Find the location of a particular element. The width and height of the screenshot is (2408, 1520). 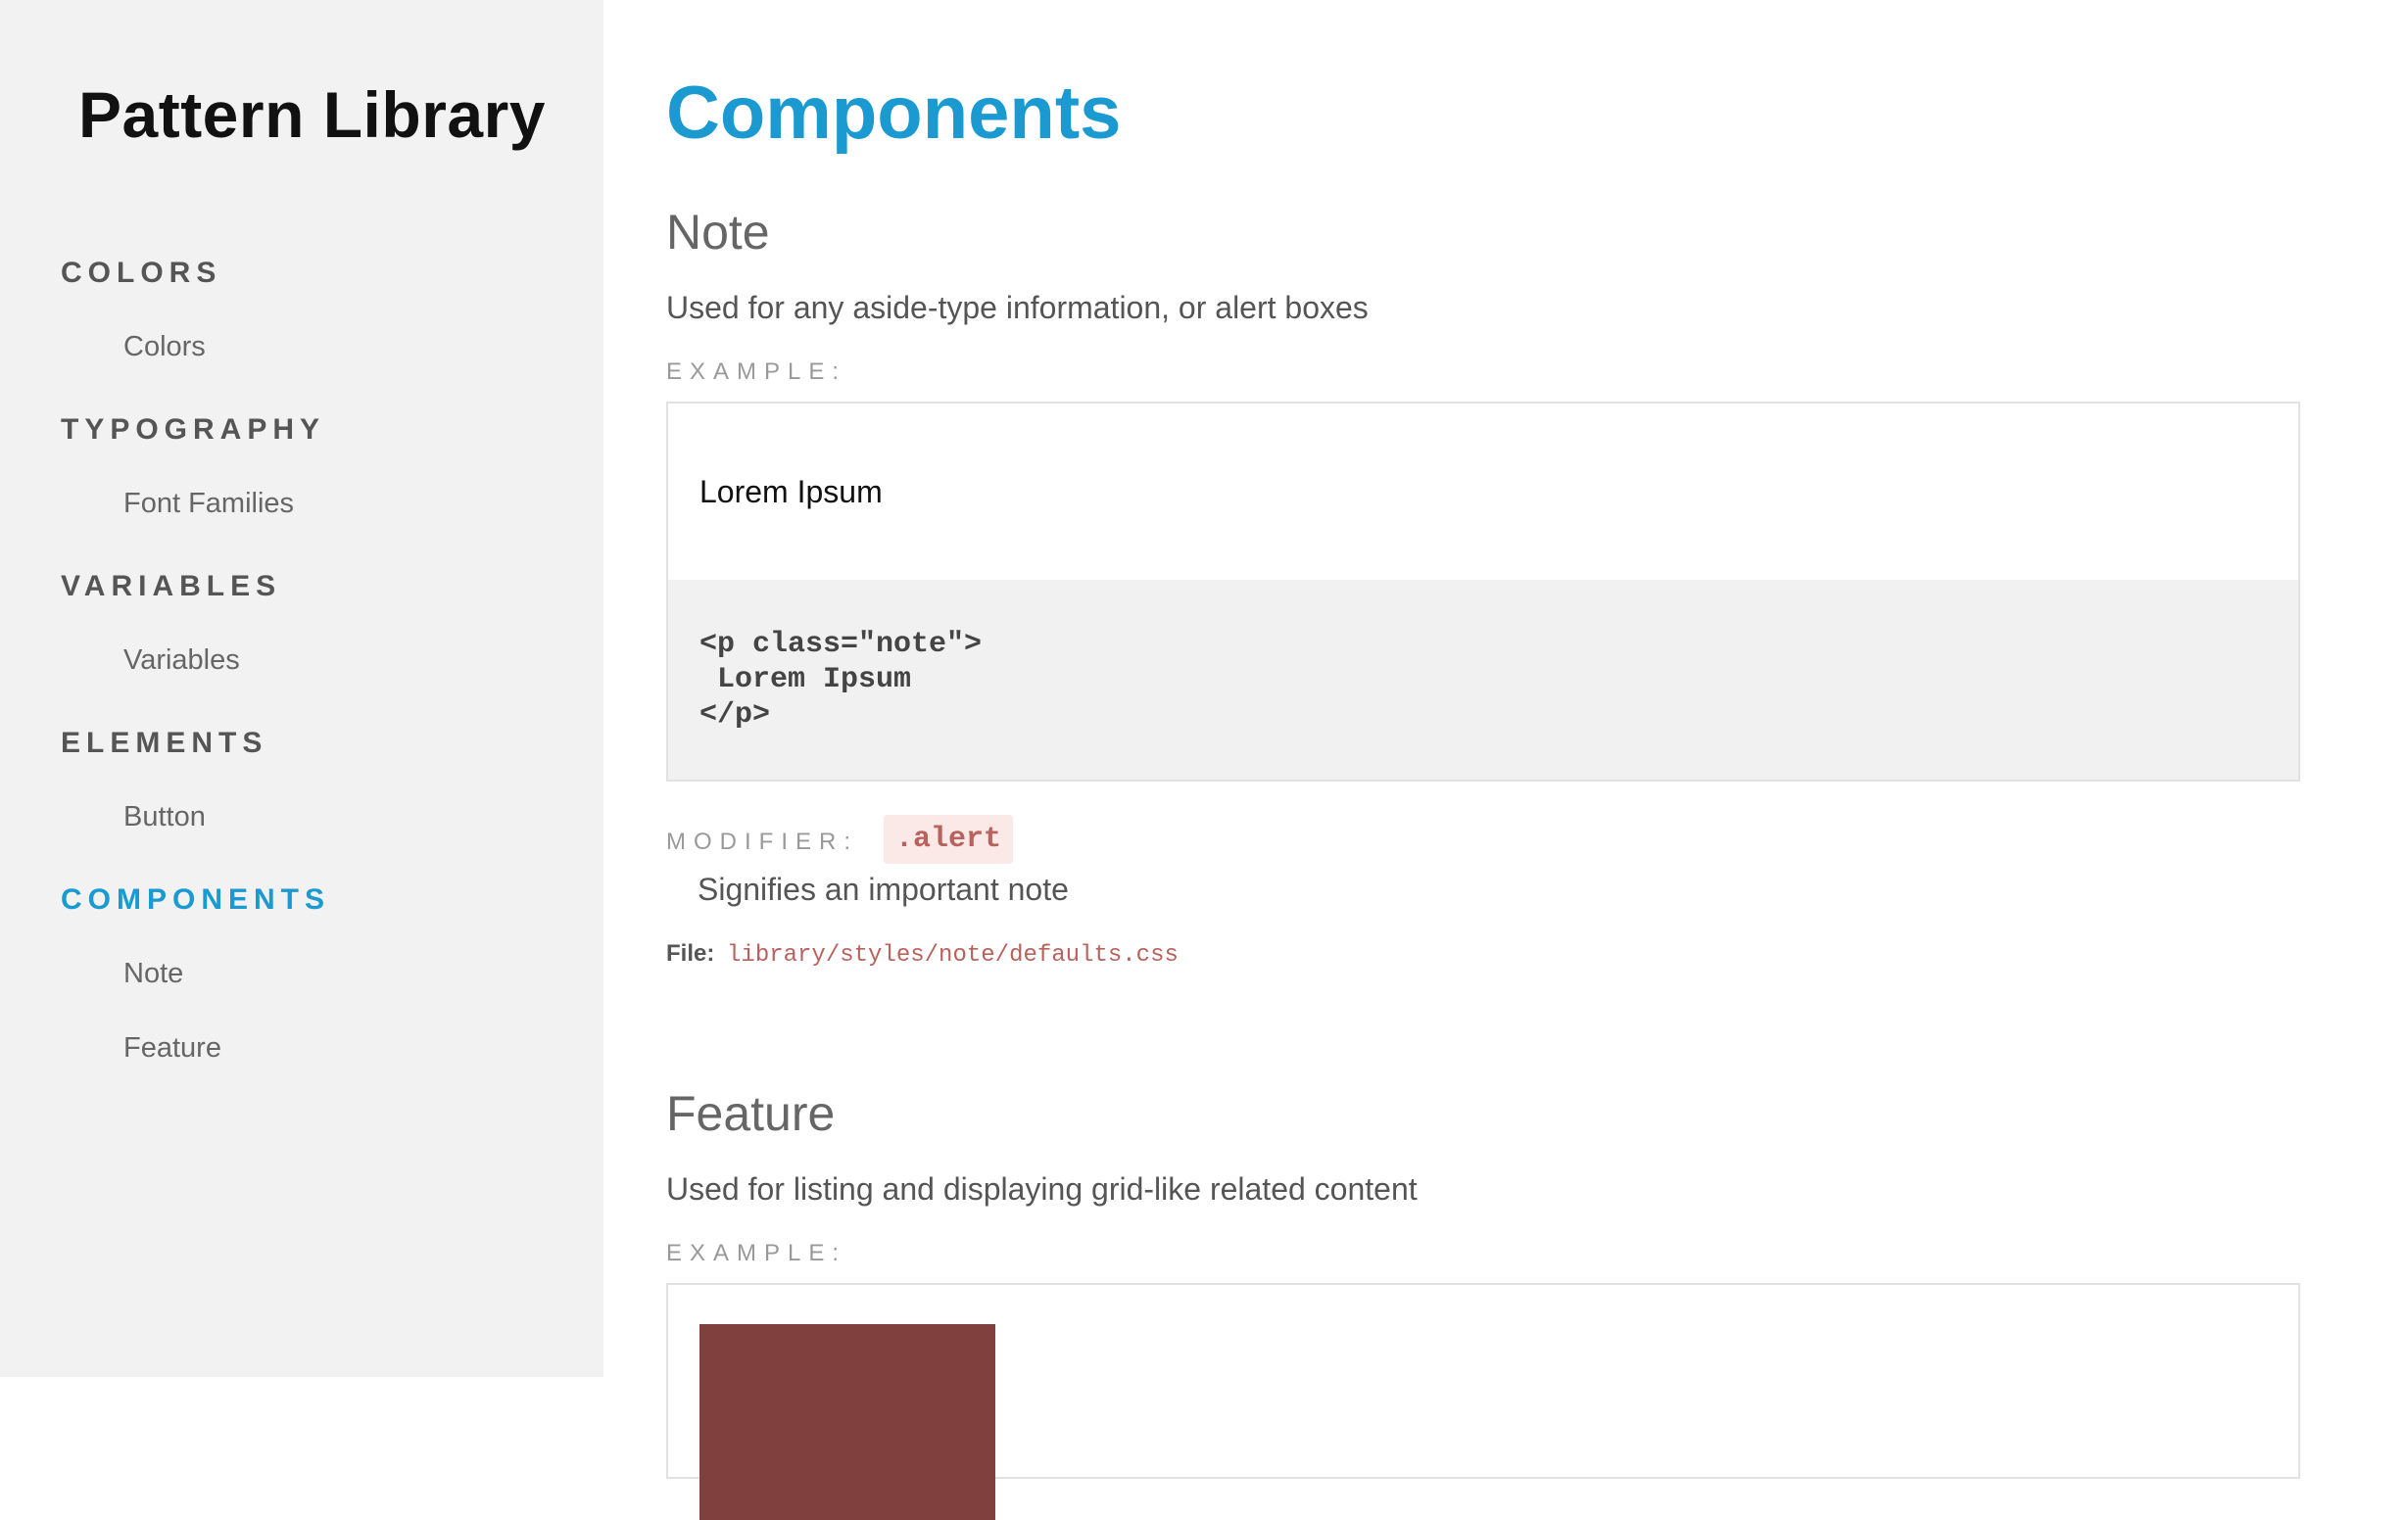

nav-item-font-families: Font Families is located at coordinates (208, 504).